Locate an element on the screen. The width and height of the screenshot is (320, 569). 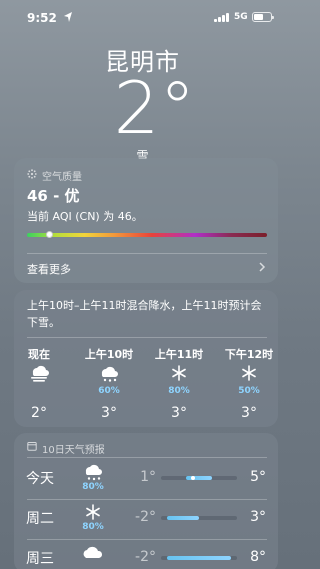
status-time: 9:52 is located at coordinates (42, 18).